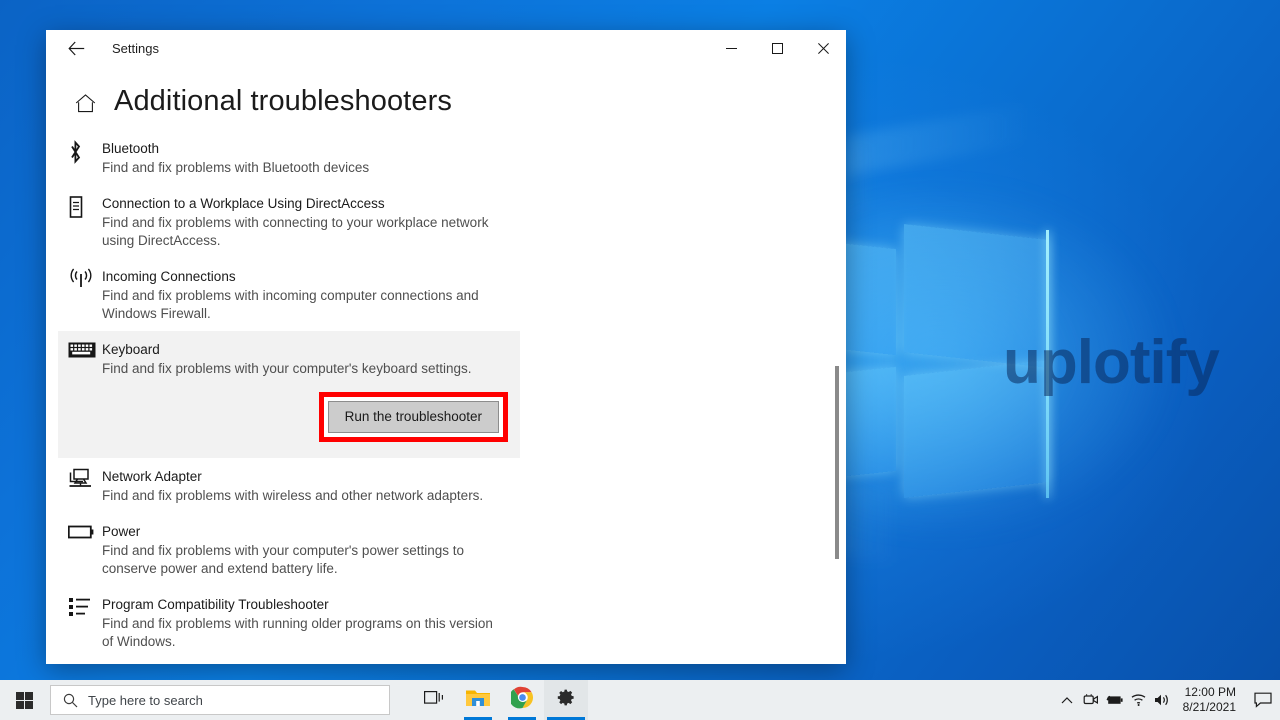  Describe the element at coordinates (131, 148) in the screenshot. I see `list-item-title: Bluetooth` at that location.